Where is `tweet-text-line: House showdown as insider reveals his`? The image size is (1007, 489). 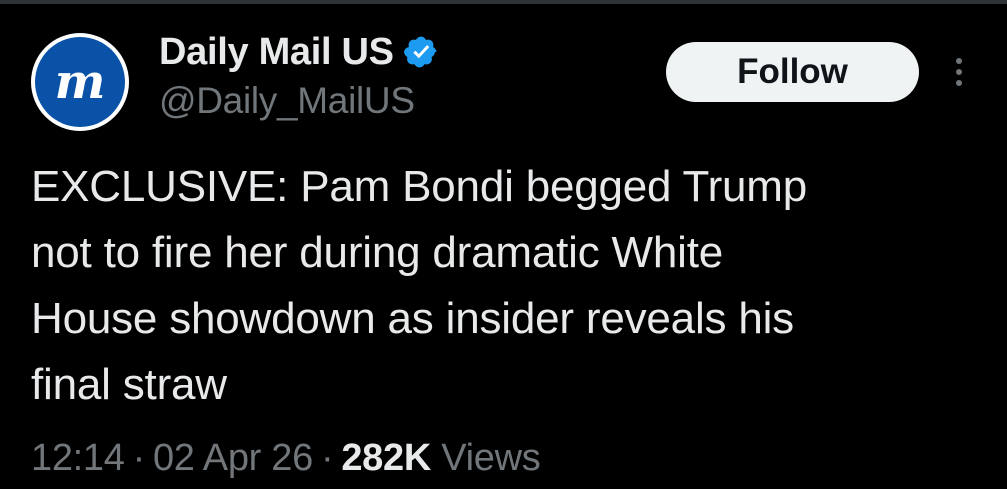
tweet-text-line: House showdown as insider reveals his is located at coordinates (412, 318).